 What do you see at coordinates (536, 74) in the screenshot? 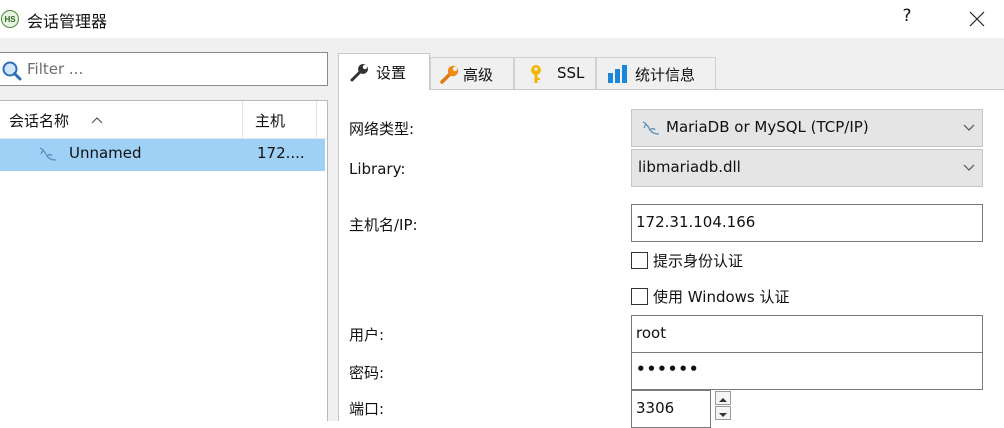
I see `key-icon` at bounding box center [536, 74].